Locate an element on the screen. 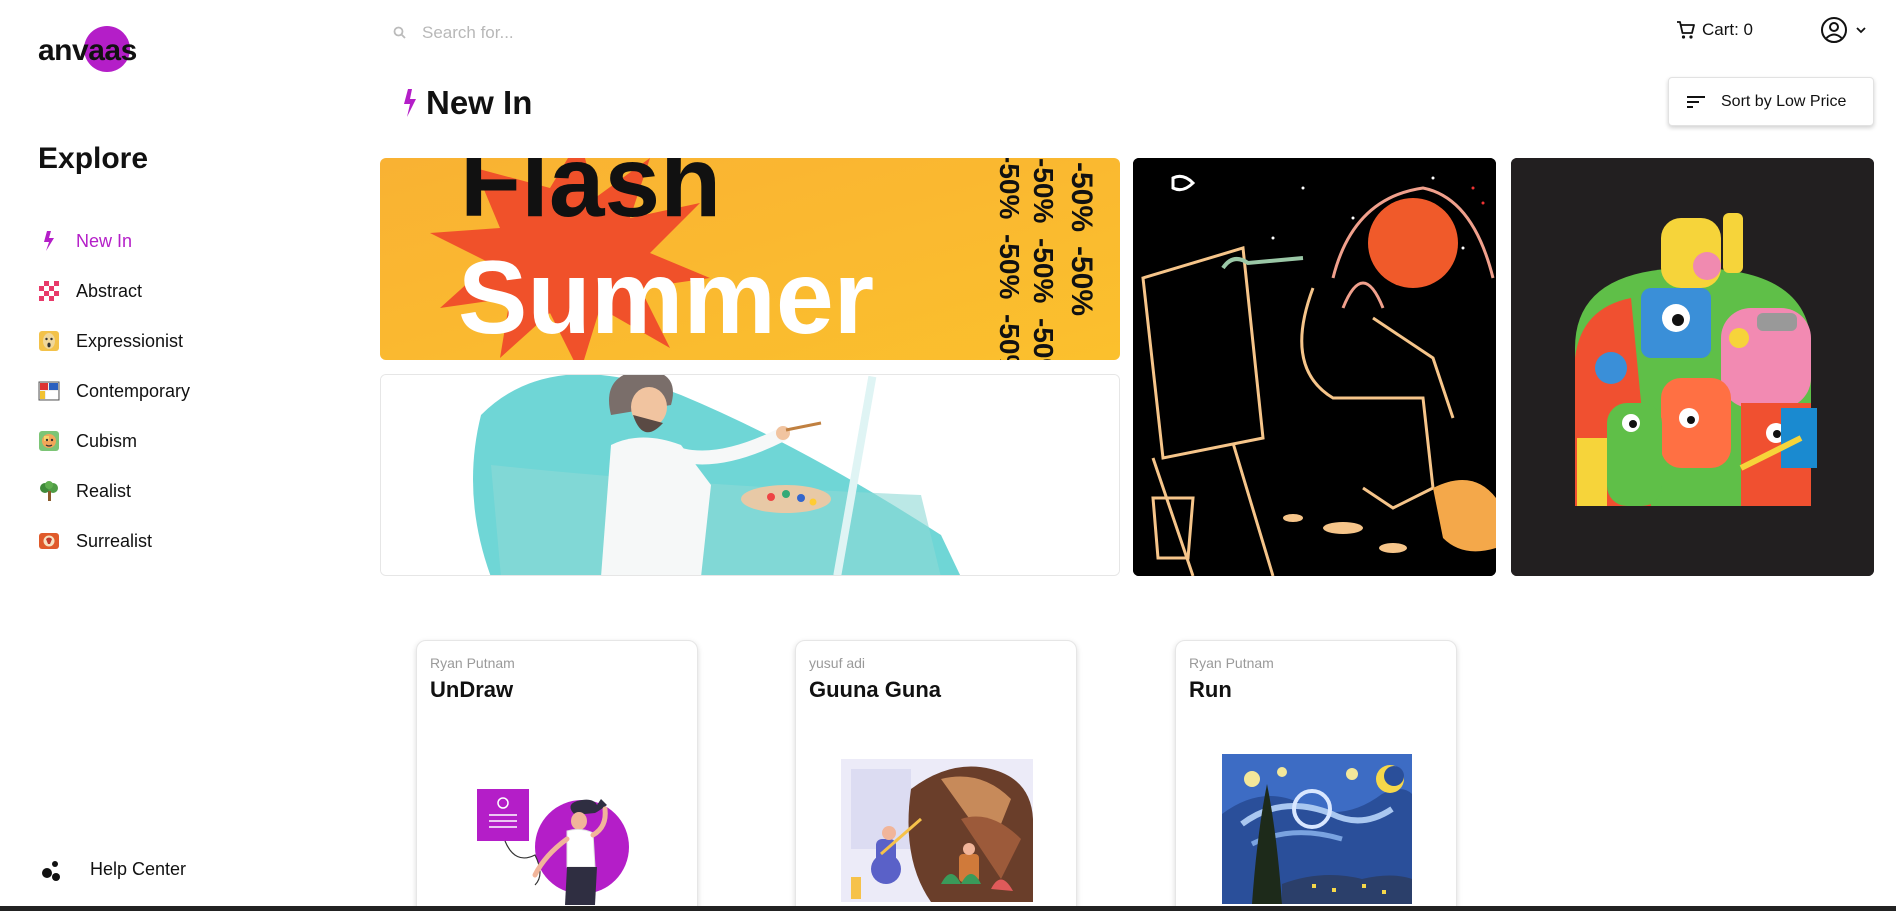 Image resolution: width=1896 pixels, height=911 pixels. sidebar-item-expressionist: Expressionist is located at coordinates (178, 341).